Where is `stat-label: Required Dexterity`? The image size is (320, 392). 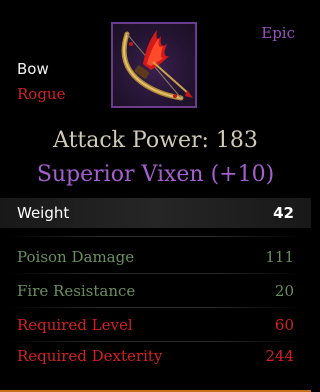 stat-label: Required Dexterity is located at coordinates (90, 356).